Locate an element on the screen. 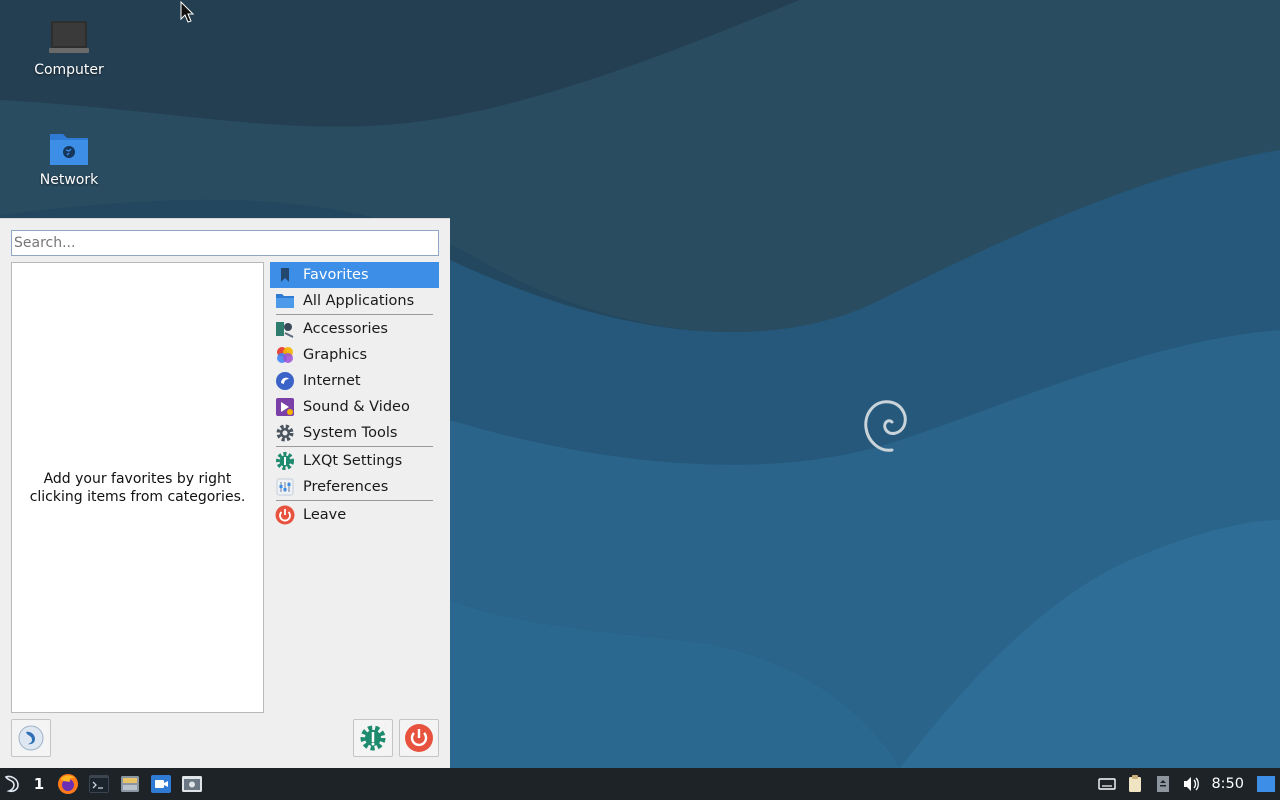  category-label: Sound & Video is located at coordinates (356, 407).